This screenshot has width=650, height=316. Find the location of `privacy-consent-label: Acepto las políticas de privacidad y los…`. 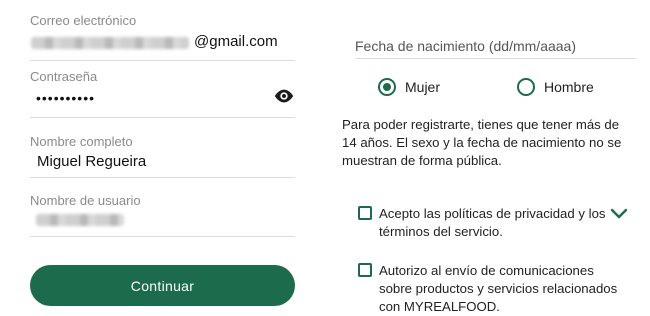

privacy-consent-label: Acepto las políticas de privacidad y los… is located at coordinates (492, 222).